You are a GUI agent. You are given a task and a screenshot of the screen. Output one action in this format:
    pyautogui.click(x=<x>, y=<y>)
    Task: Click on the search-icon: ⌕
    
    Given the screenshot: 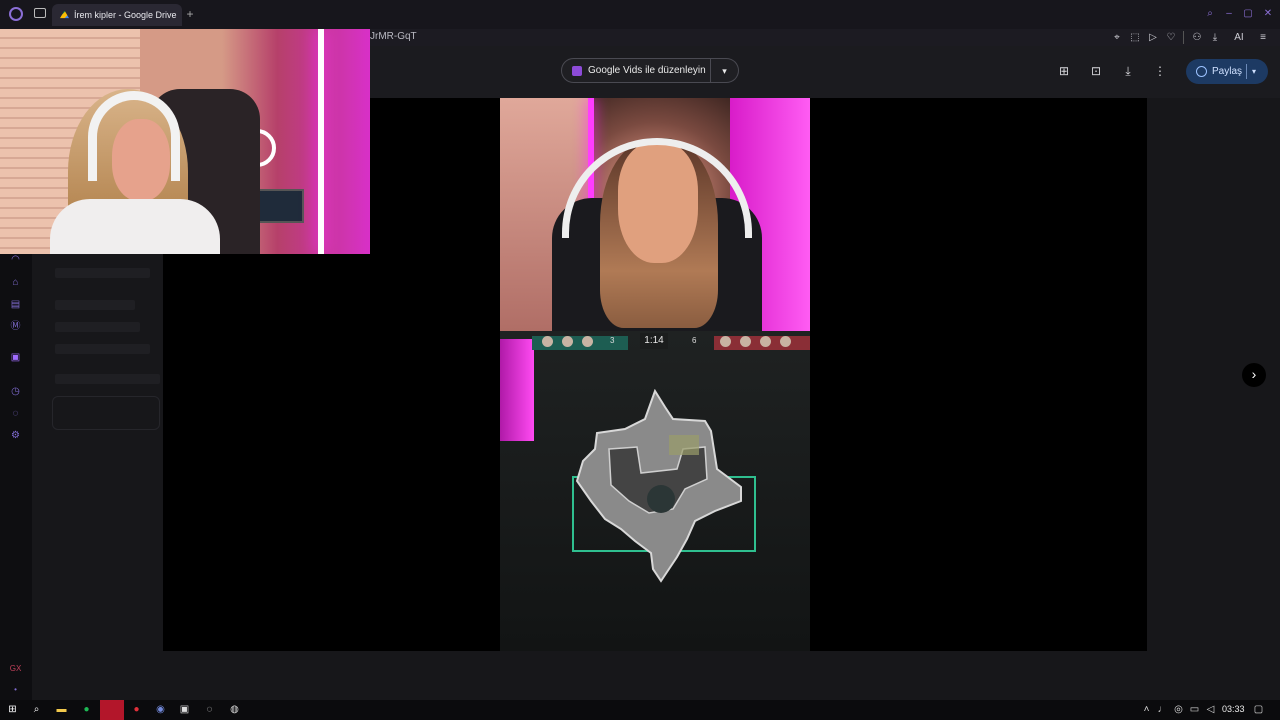 What is the action you would take?
    pyautogui.click(x=36, y=709)
    